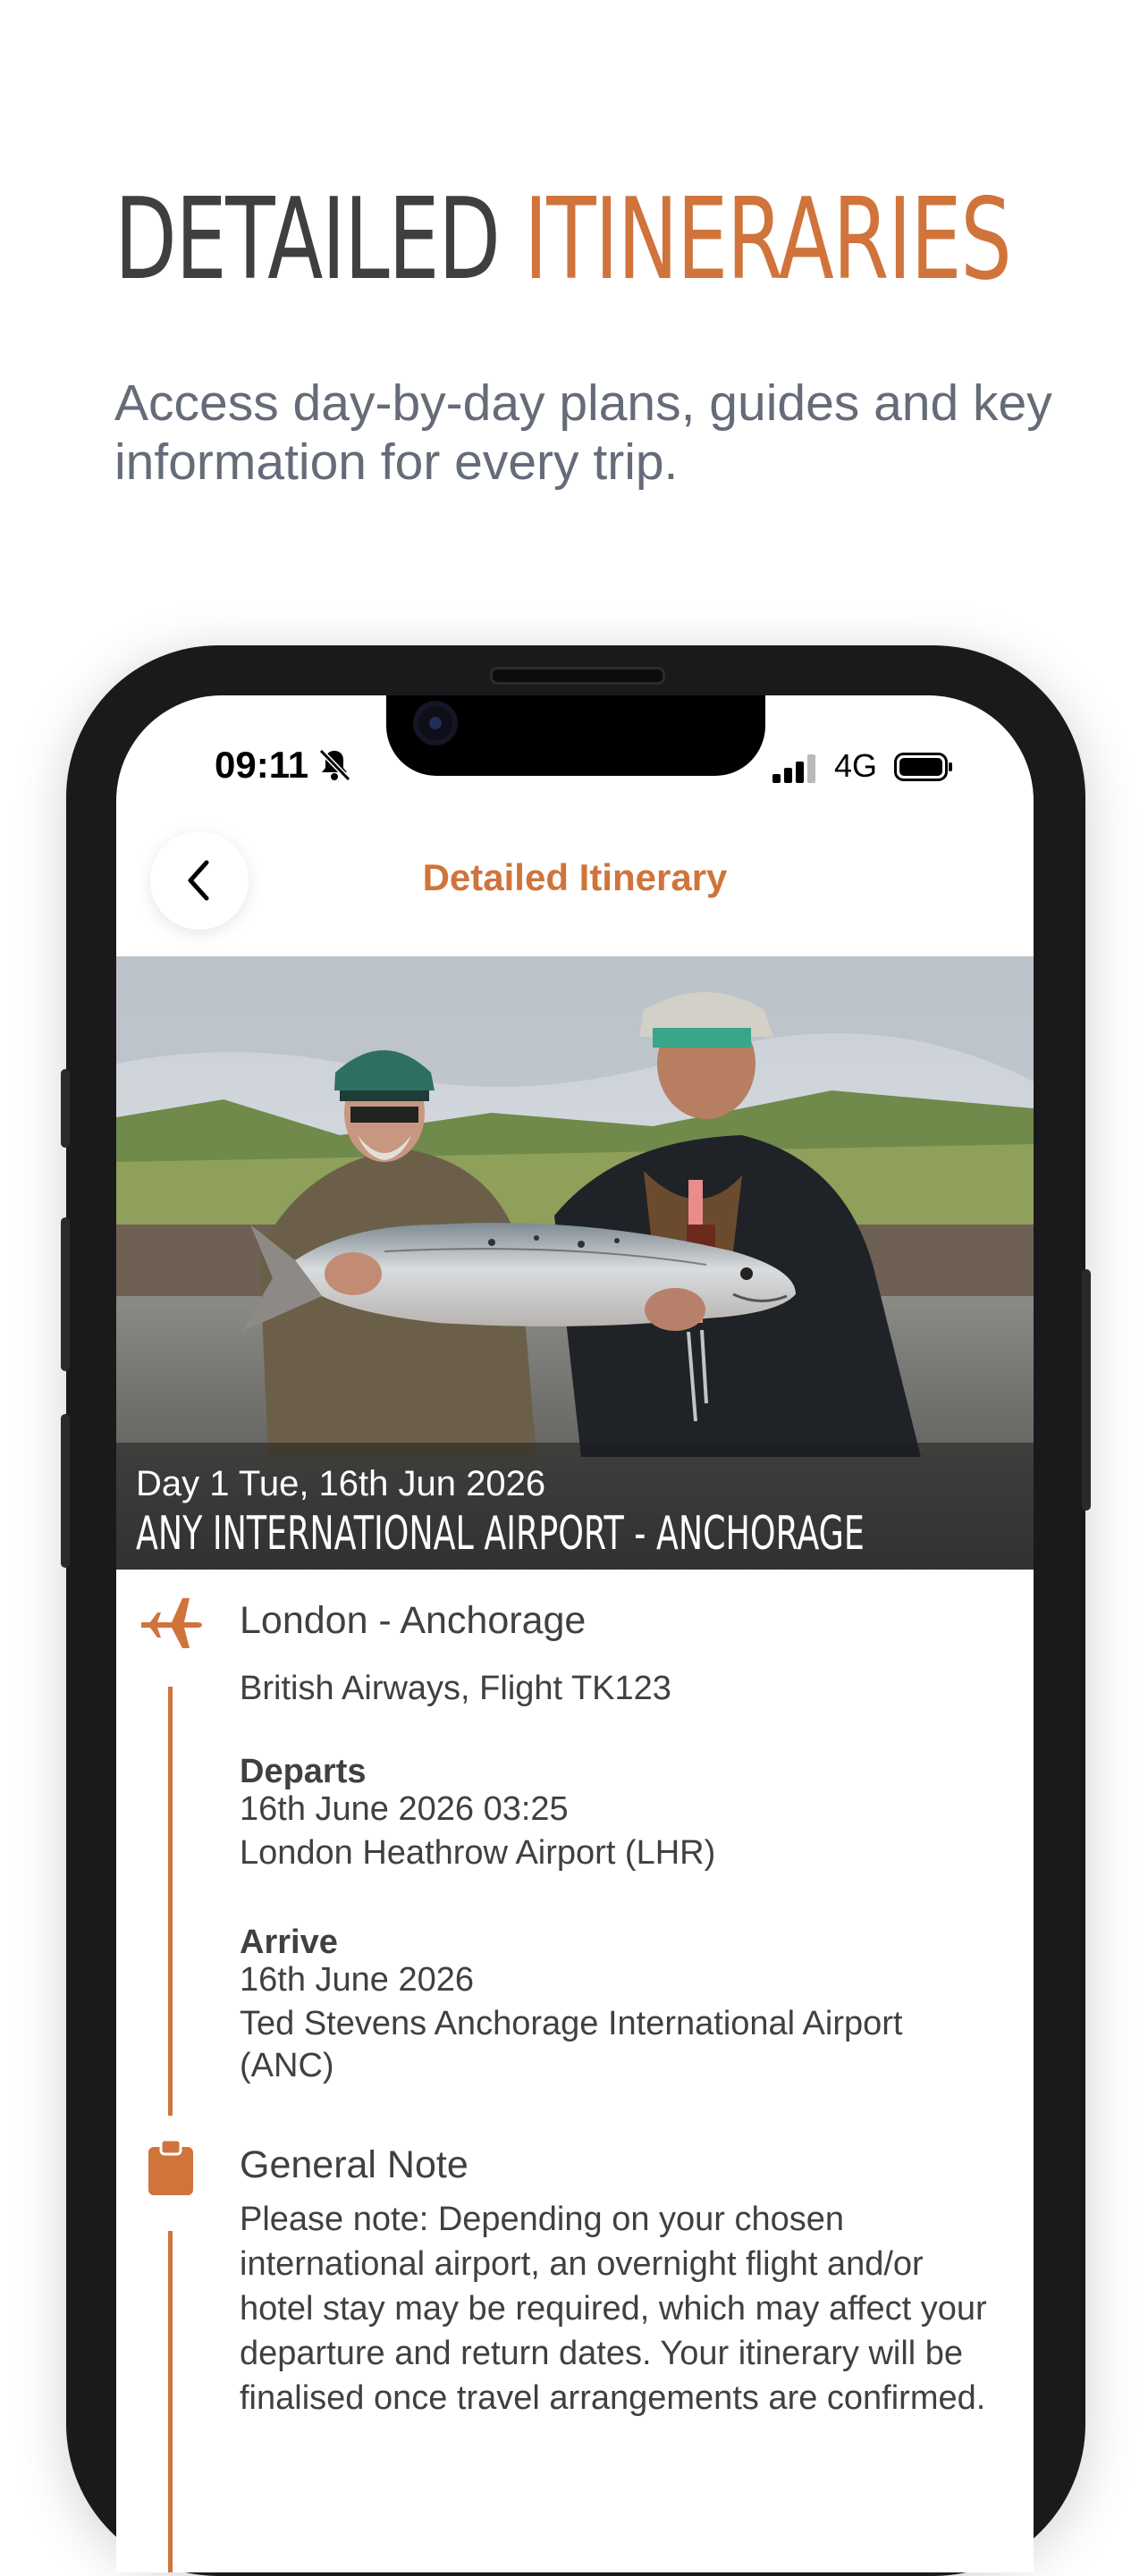 This screenshot has width=1148, height=2576. What do you see at coordinates (65, 1294) in the screenshot?
I see `phone-volume-up-button` at bounding box center [65, 1294].